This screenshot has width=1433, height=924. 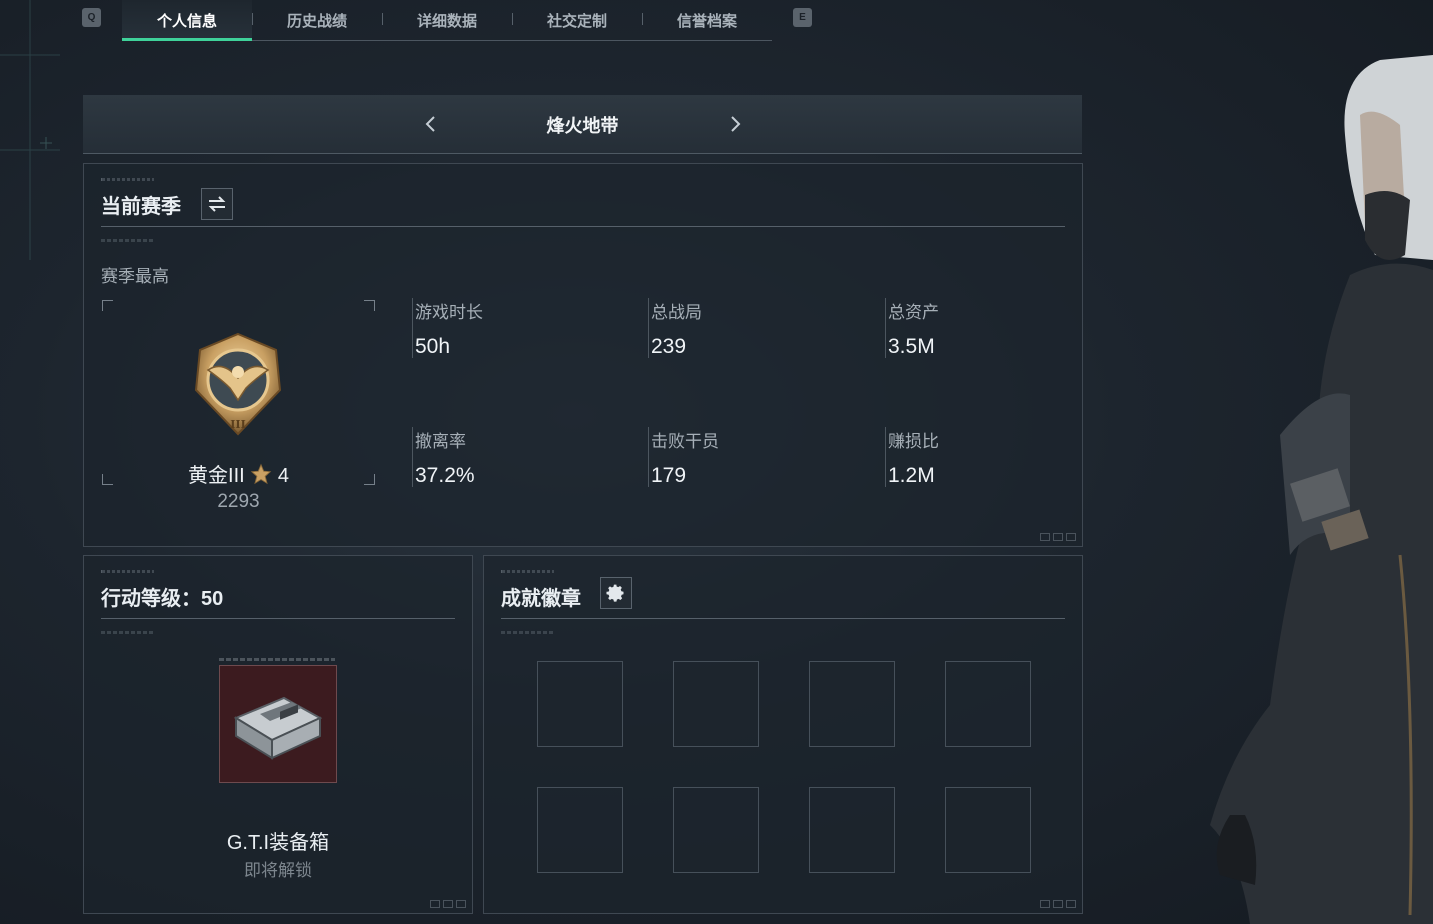 What do you see at coordinates (141, 207) in the screenshot?
I see `season-title: 当前赛季` at bounding box center [141, 207].